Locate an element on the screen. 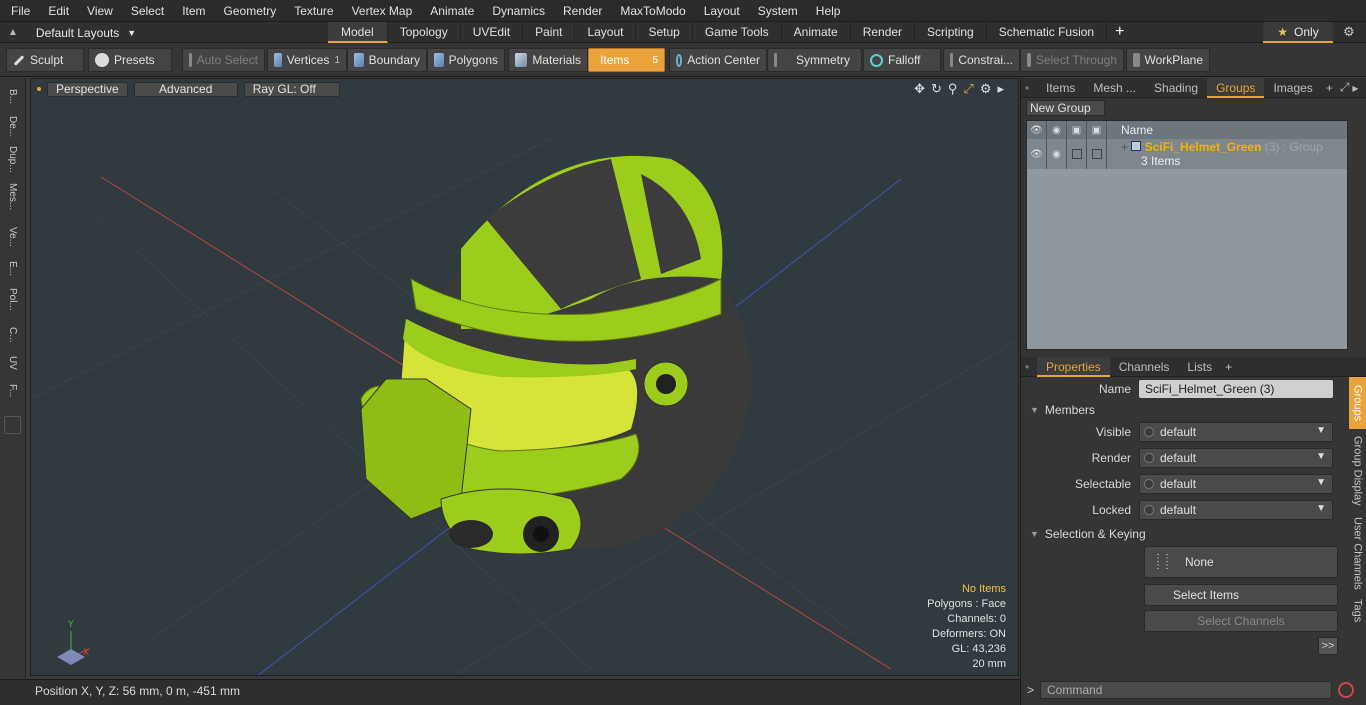 Image resolution: width=1366 pixels, height=705 pixels. left-tab-uv: UV is located at coordinates (12, 363).